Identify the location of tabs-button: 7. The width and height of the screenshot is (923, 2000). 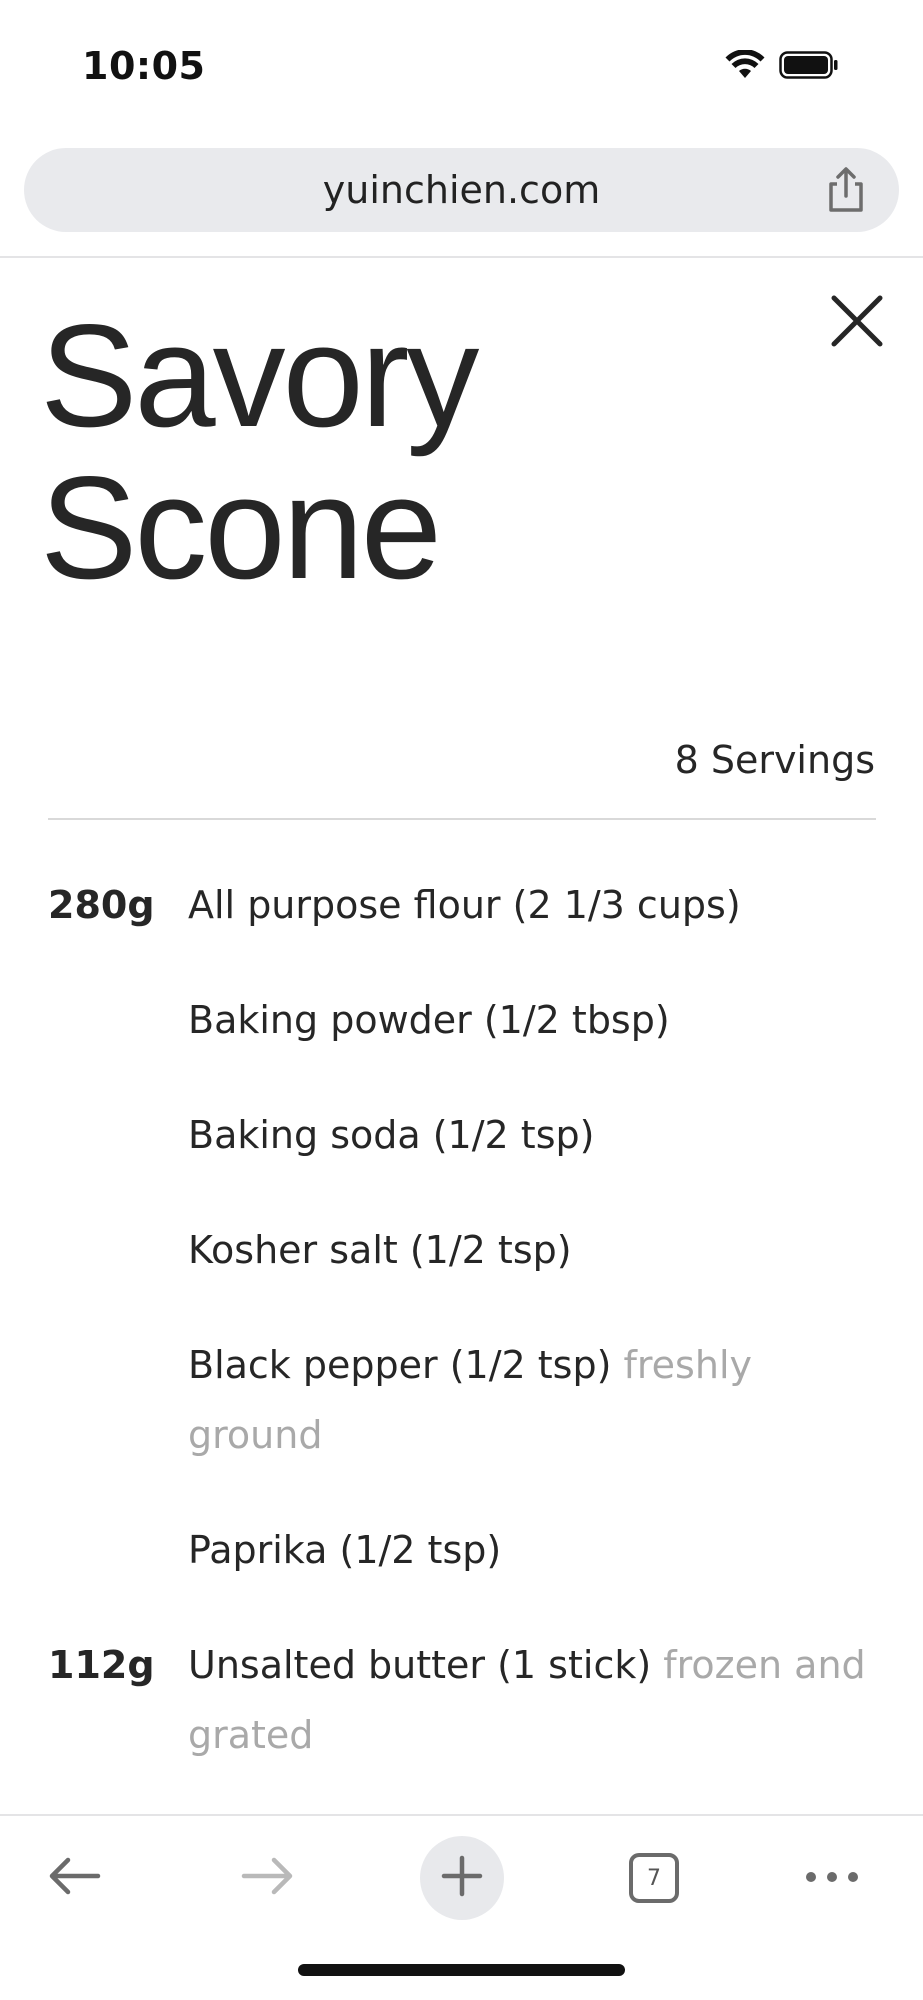
(654, 1878).